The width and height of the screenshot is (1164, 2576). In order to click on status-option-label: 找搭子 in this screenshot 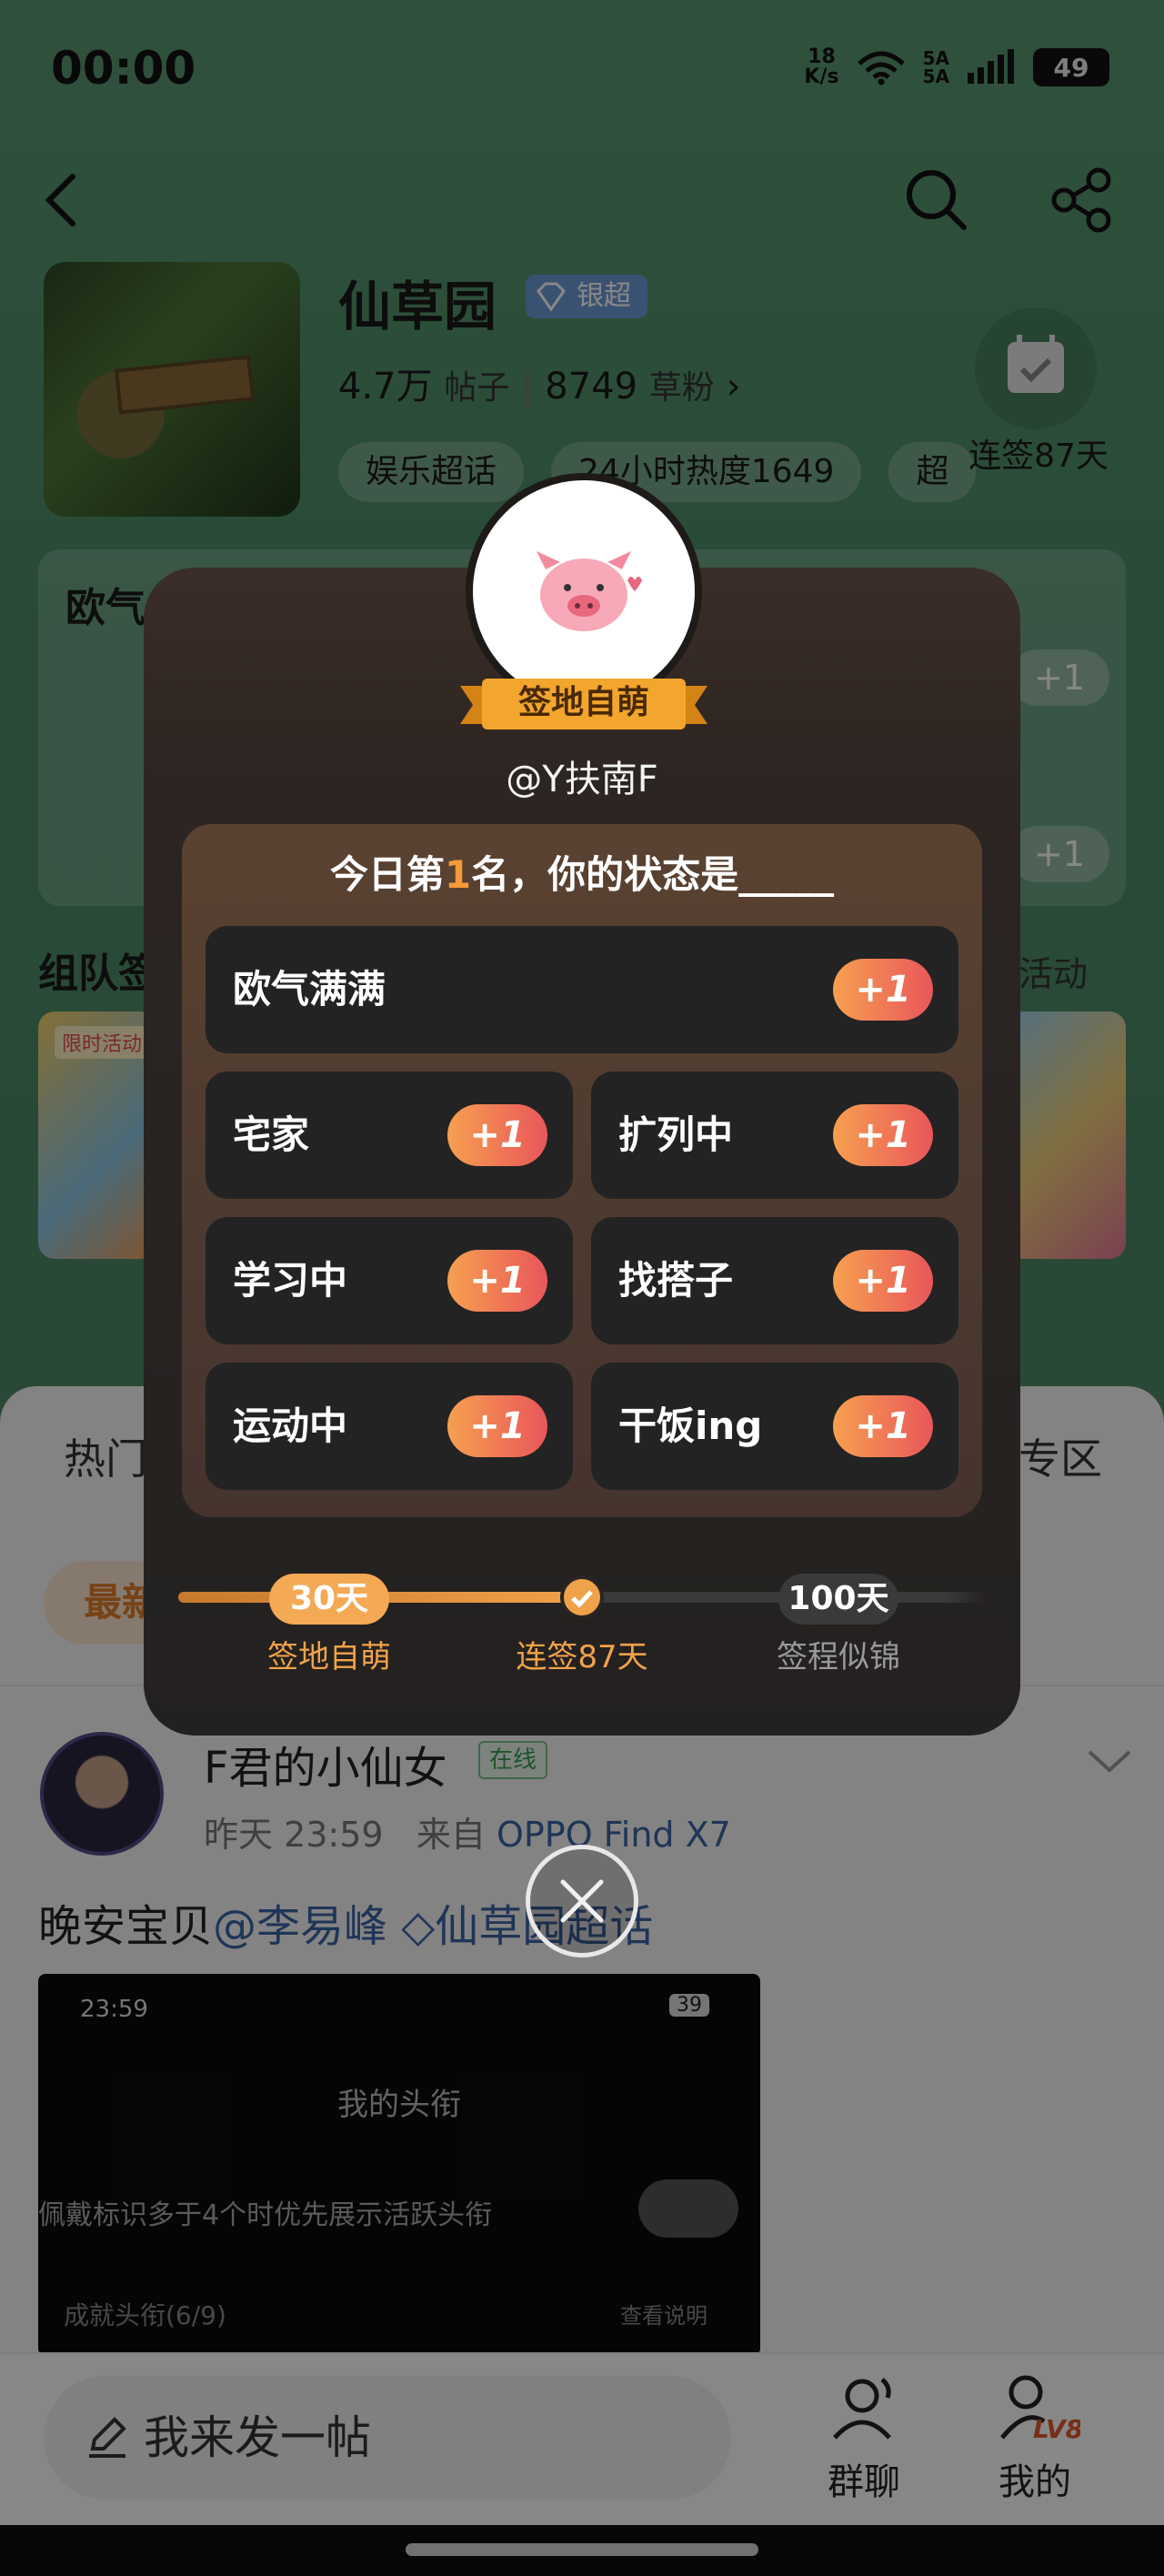, I will do `click(676, 1280)`.